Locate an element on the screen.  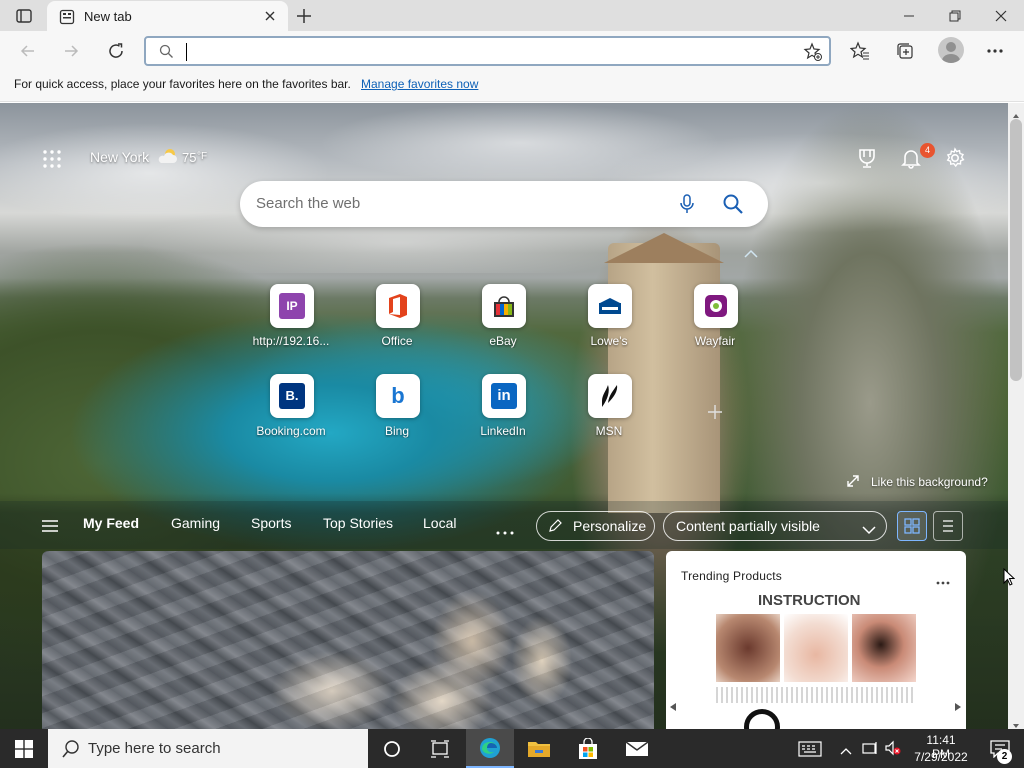
like-background-link: Like this background? is located at coordinates (929, 482).